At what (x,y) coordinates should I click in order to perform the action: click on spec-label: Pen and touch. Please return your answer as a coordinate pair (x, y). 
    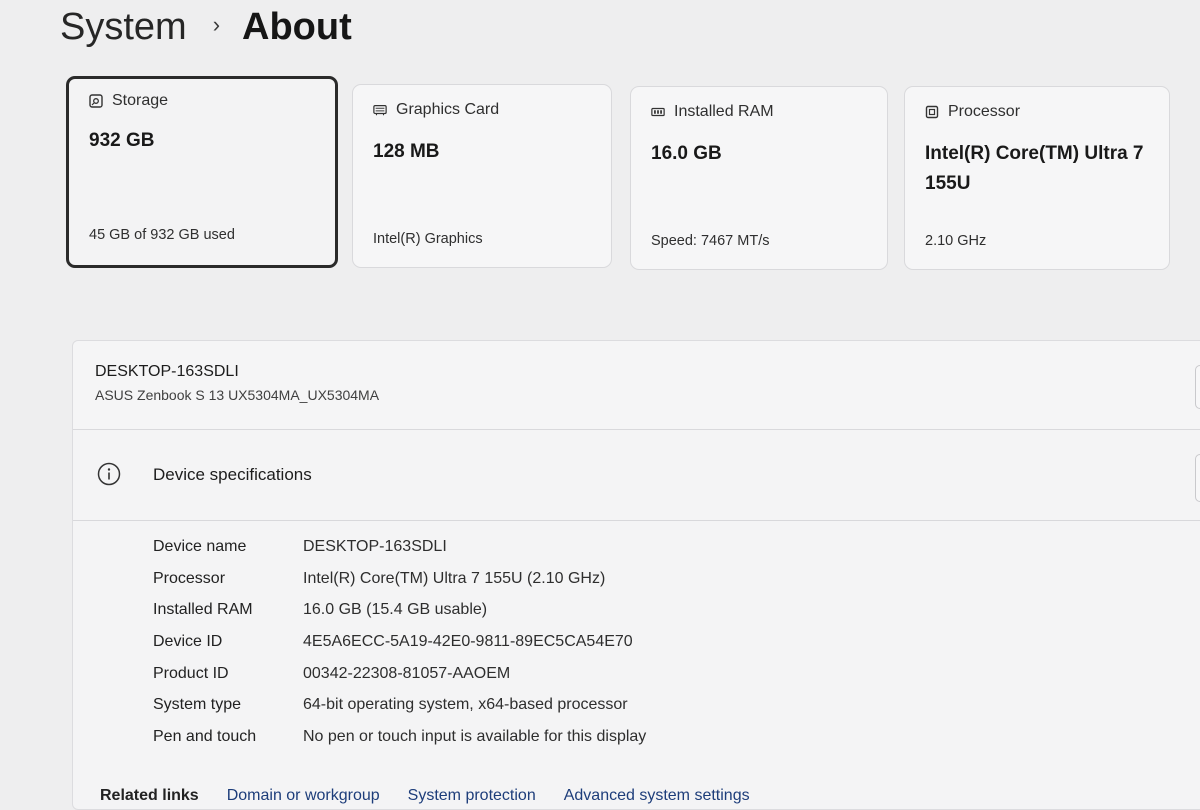
    Looking at the image, I should click on (205, 736).